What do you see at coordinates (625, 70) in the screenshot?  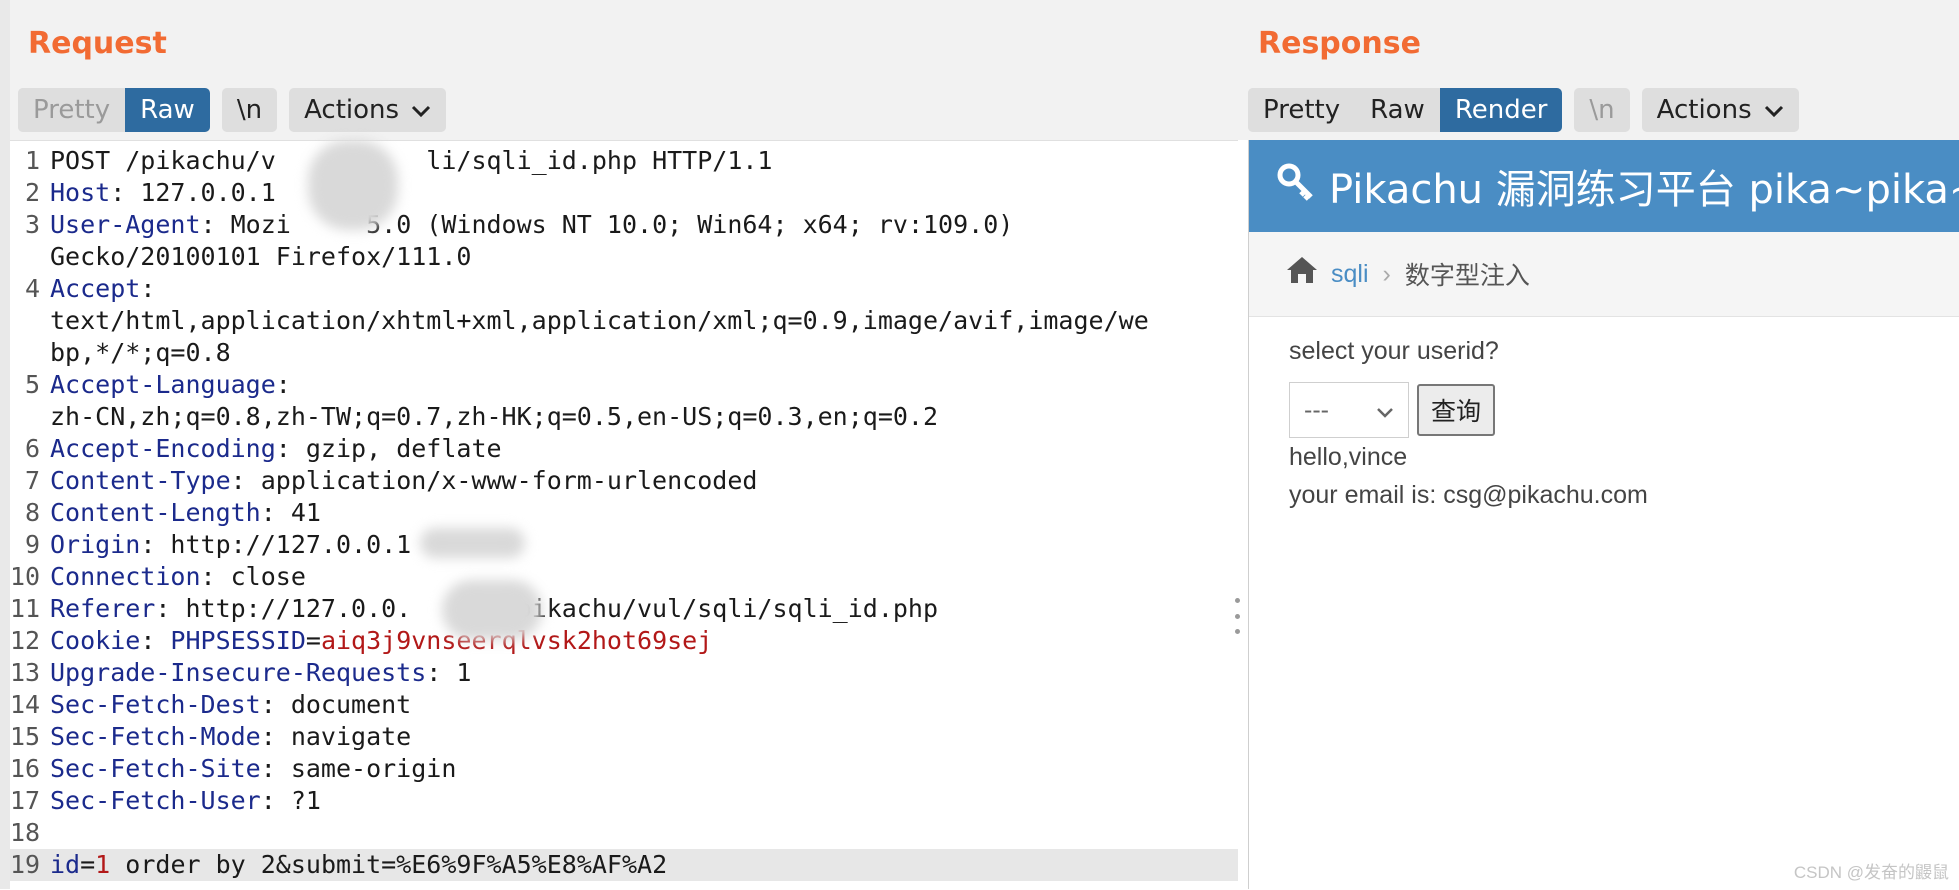 I see `request-header: Request Pretty Raw \n Actions` at bounding box center [625, 70].